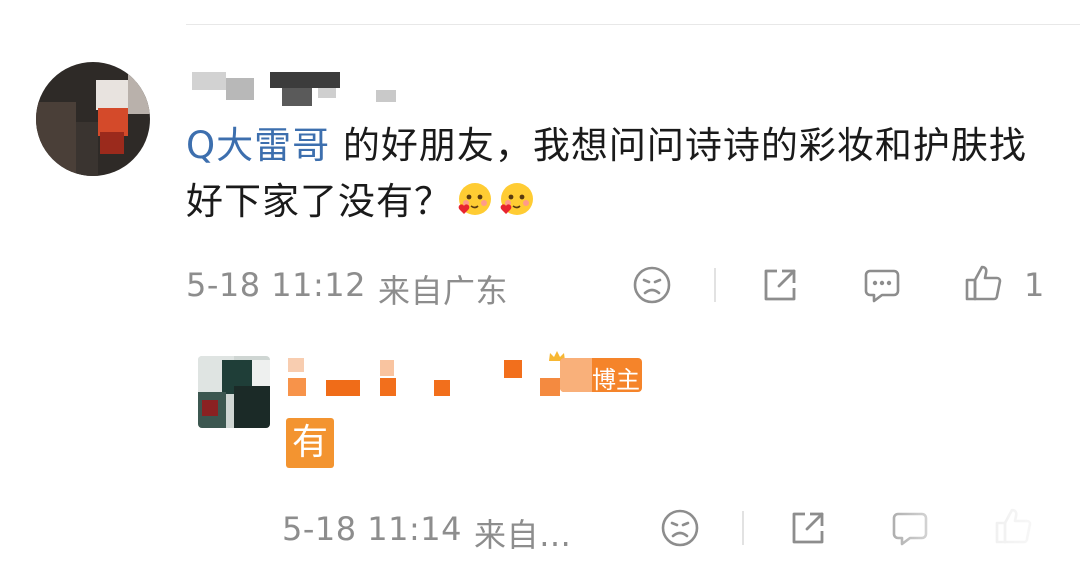 This screenshot has width=1080, height=566. I want to click on comment-location: 来自广东, so click(443, 291).